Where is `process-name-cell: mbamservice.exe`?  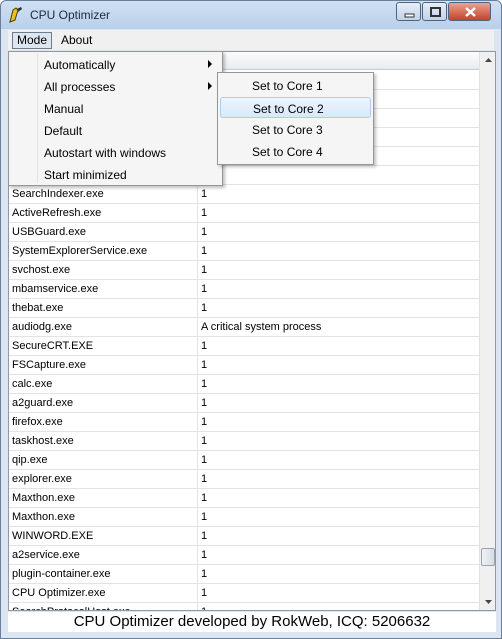
process-name-cell: mbamservice.exe is located at coordinates (55, 289).